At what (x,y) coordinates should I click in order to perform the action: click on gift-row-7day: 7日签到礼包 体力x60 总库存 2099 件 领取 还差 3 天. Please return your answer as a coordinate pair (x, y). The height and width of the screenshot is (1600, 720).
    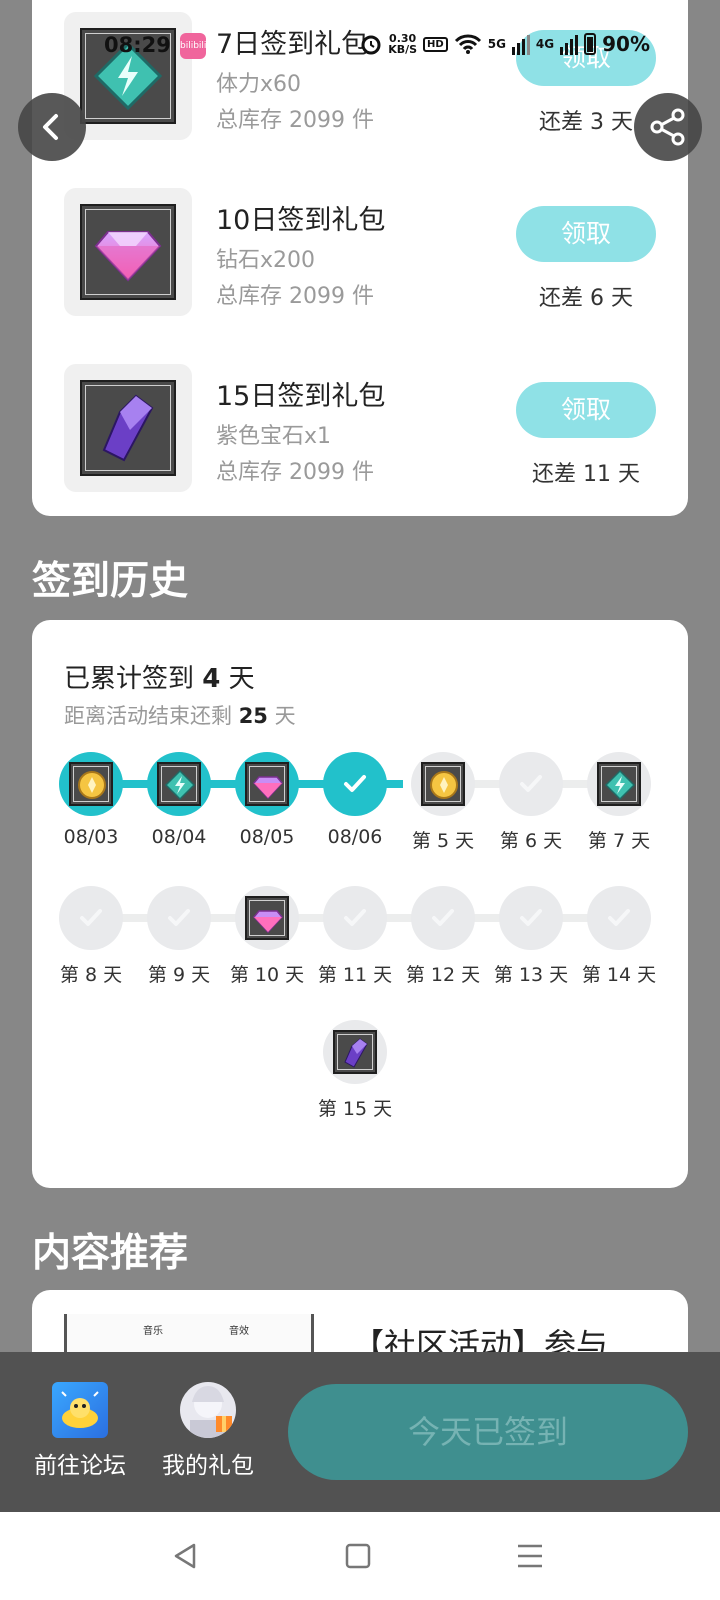
    Looking at the image, I should click on (360, 76).